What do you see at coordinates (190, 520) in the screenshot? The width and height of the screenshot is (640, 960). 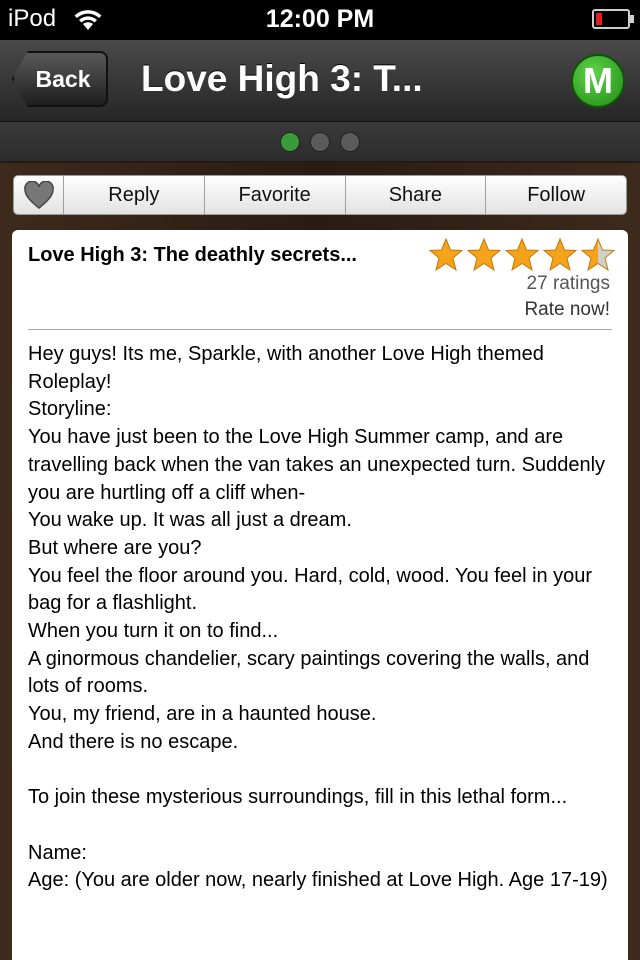 I see `post-line: You wake up. It was all just a dream.` at bounding box center [190, 520].